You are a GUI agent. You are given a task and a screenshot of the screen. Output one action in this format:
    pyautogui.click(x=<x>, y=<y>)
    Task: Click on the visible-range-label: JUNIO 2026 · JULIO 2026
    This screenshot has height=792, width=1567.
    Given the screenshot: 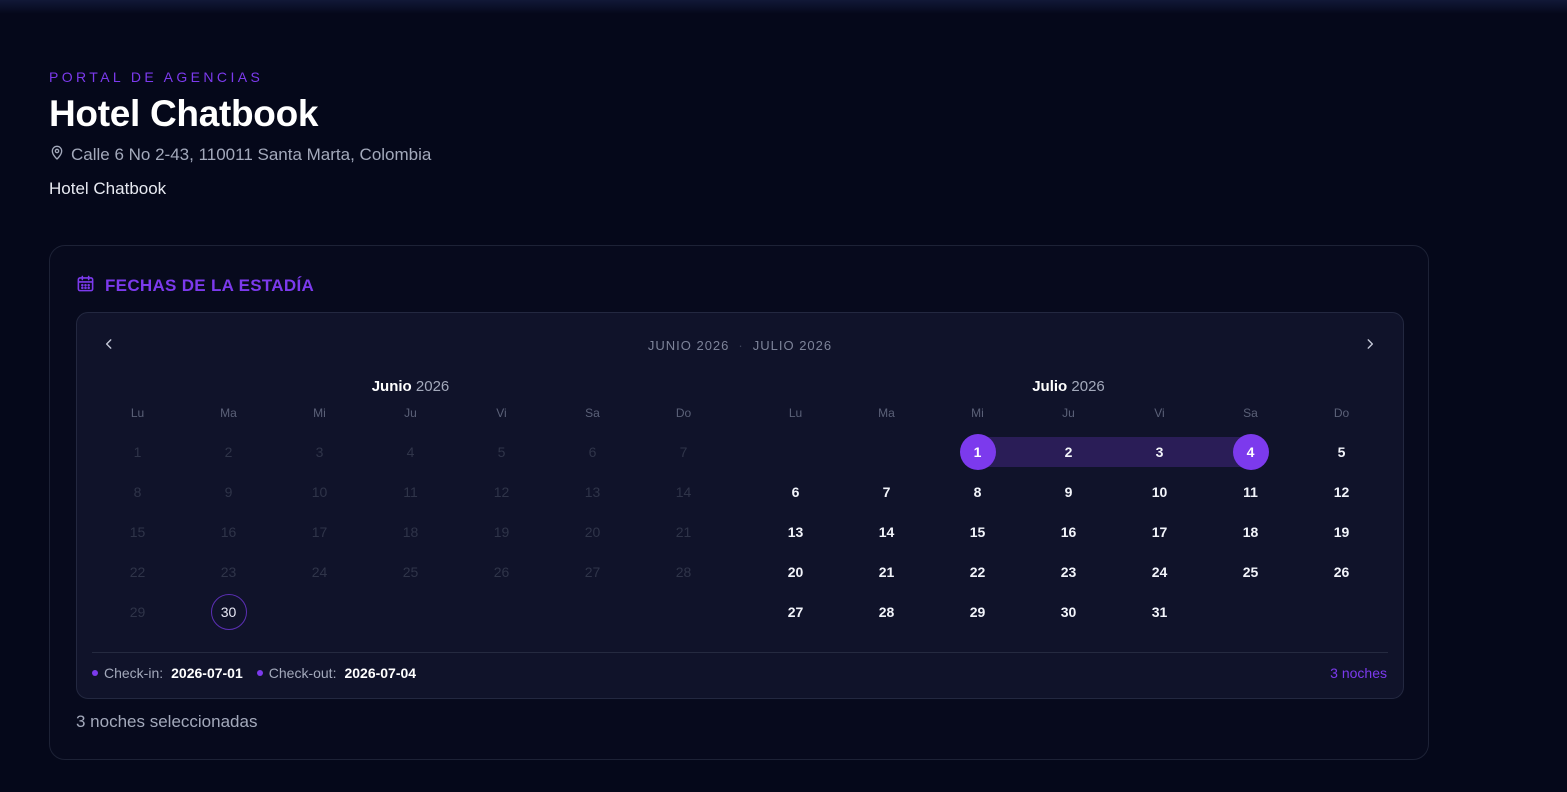 What is the action you would take?
    pyautogui.click(x=740, y=345)
    